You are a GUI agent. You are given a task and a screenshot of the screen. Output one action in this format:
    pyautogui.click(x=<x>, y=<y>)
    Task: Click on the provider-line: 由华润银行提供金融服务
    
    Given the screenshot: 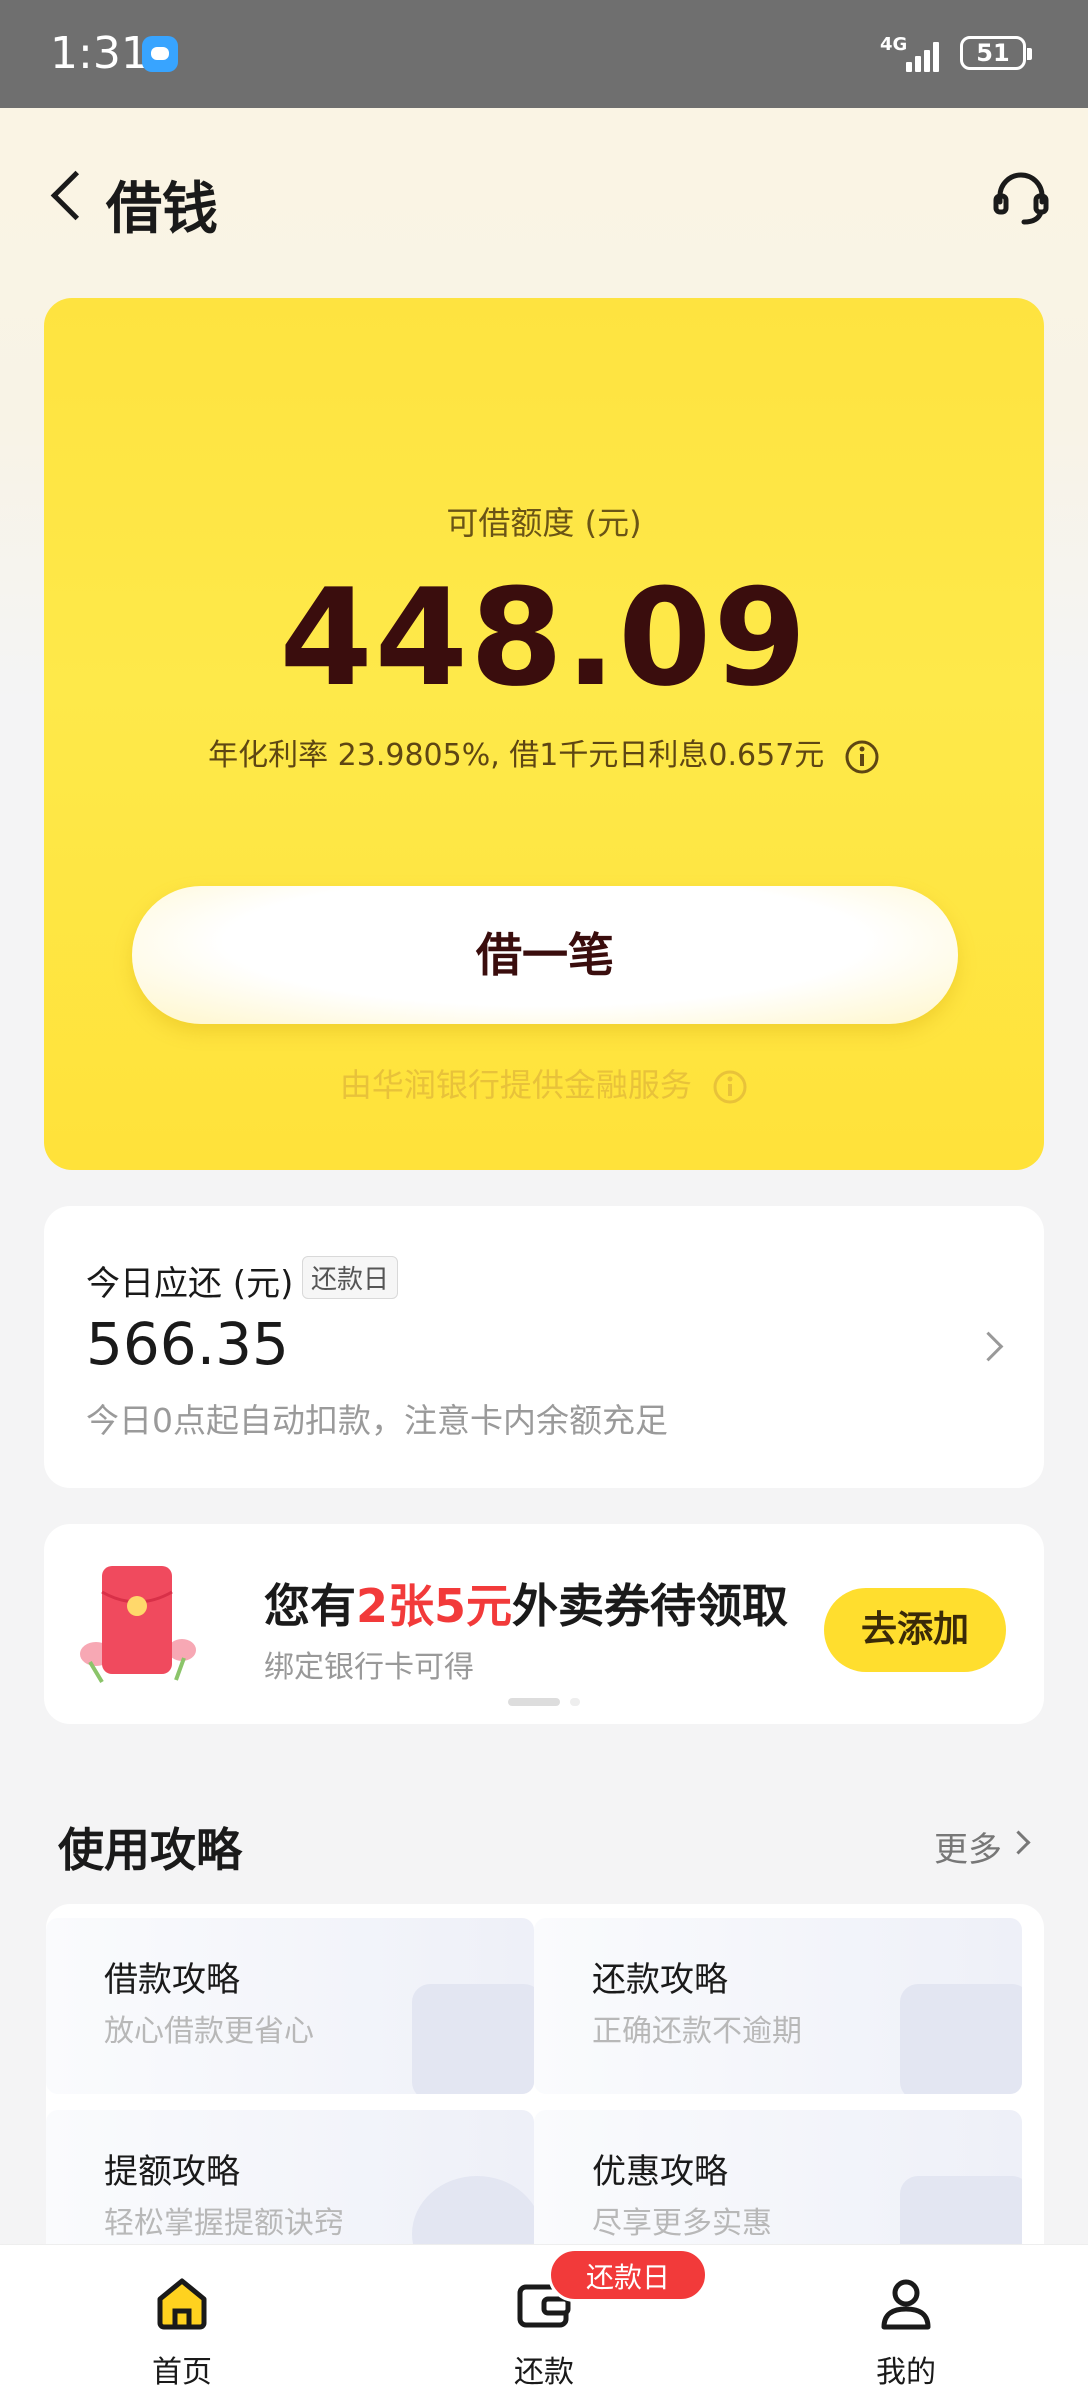 What is the action you would take?
    pyautogui.click(x=544, y=1083)
    